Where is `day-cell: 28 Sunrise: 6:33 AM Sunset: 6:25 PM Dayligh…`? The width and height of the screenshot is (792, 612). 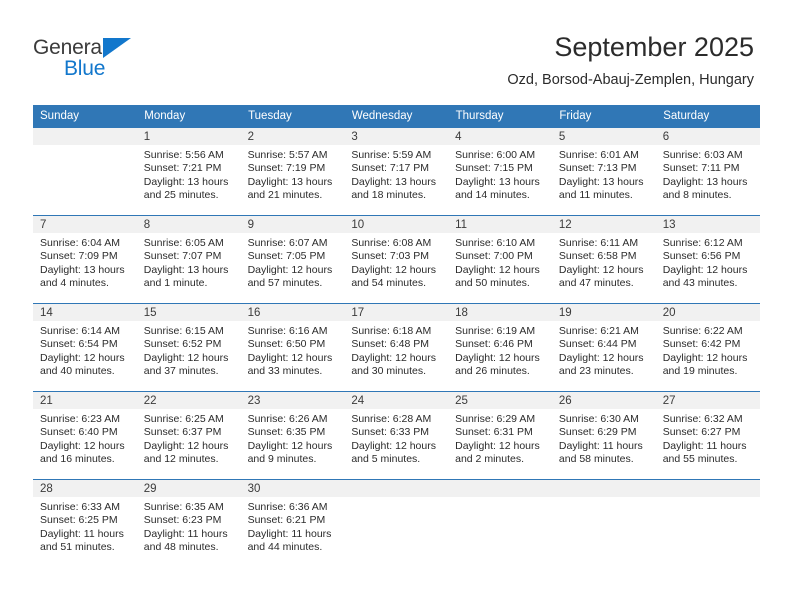
day-cell: 28 Sunrise: 6:33 AM Sunset: 6:25 PM Dayligh… is located at coordinates (85, 523).